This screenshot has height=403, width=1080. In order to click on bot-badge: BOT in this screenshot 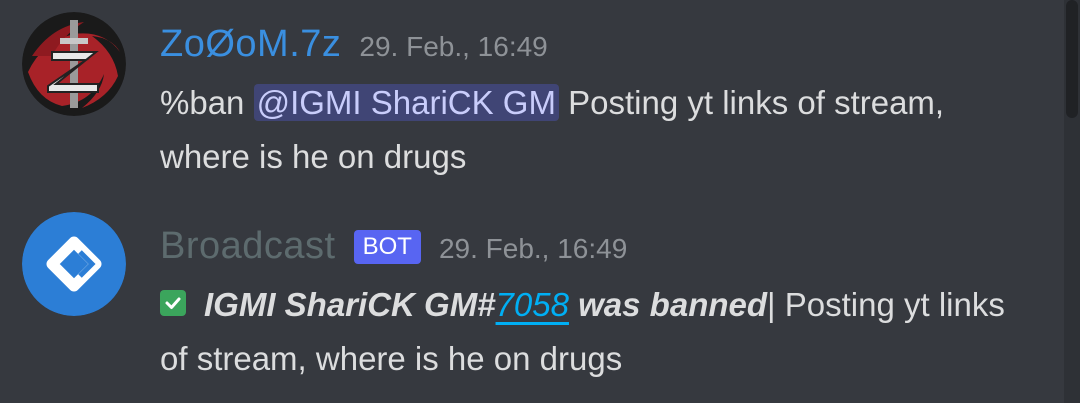, I will do `click(387, 247)`.